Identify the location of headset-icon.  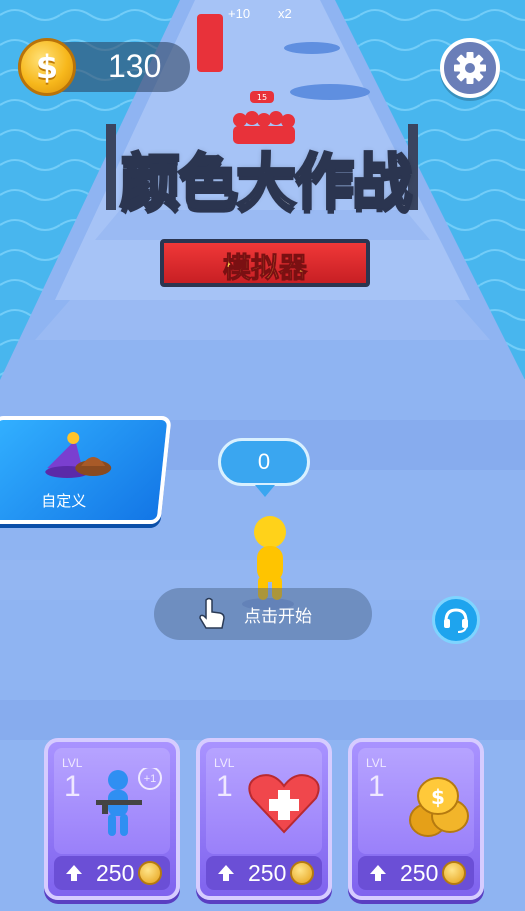
(456, 620).